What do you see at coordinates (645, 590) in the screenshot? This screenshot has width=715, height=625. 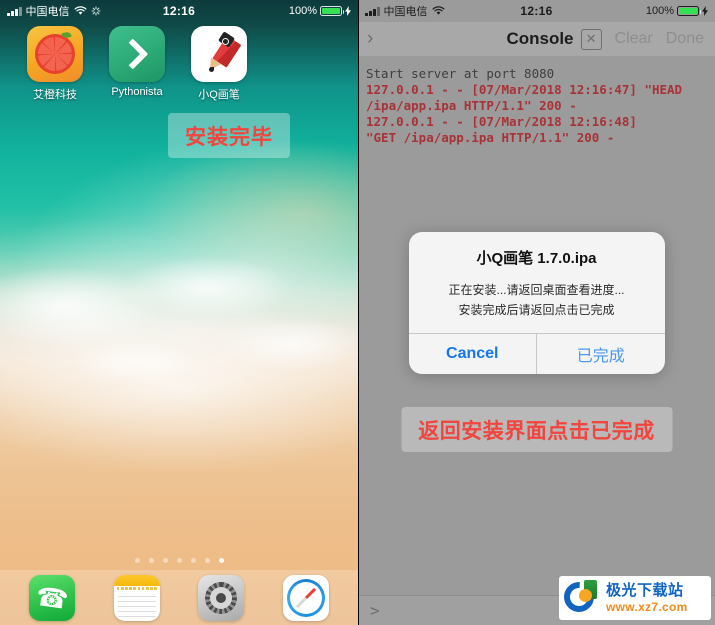 I see `watermark-site-name: 极光下载站` at bounding box center [645, 590].